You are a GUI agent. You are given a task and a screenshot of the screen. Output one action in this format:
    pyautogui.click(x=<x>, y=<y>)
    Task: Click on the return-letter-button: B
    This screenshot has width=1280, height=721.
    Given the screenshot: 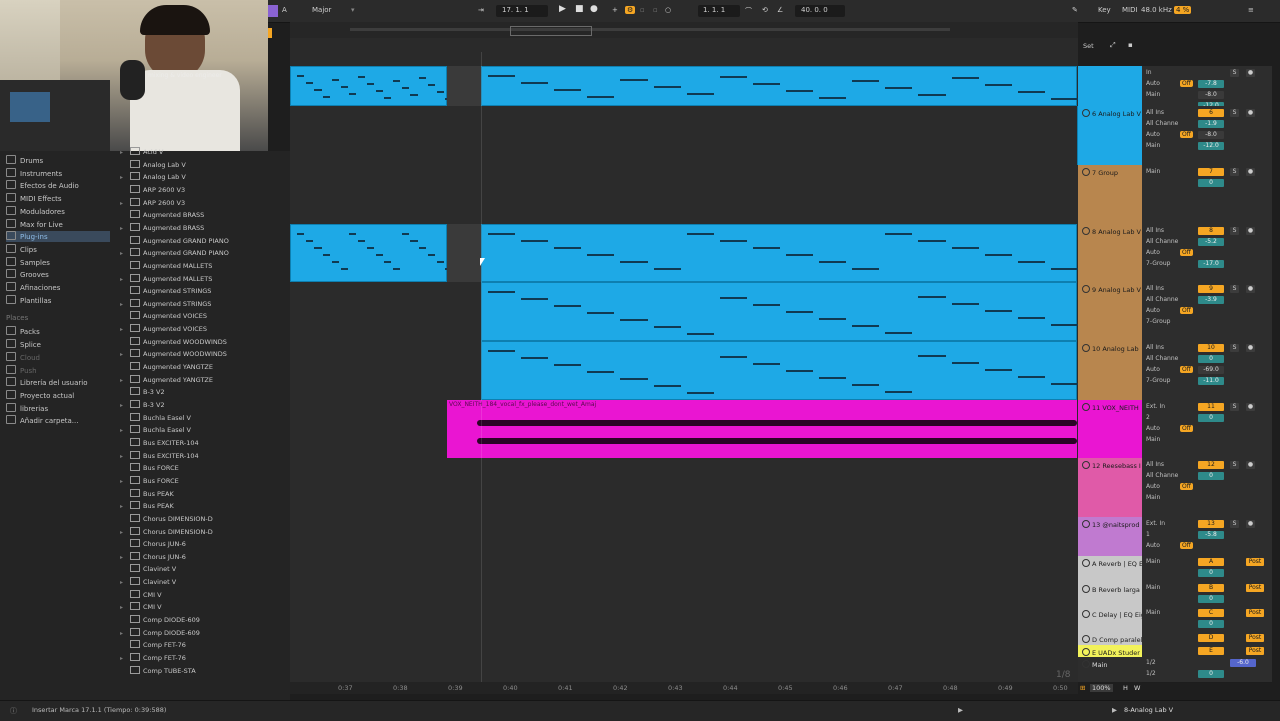 What is the action you would take?
    pyautogui.click(x=1211, y=588)
    